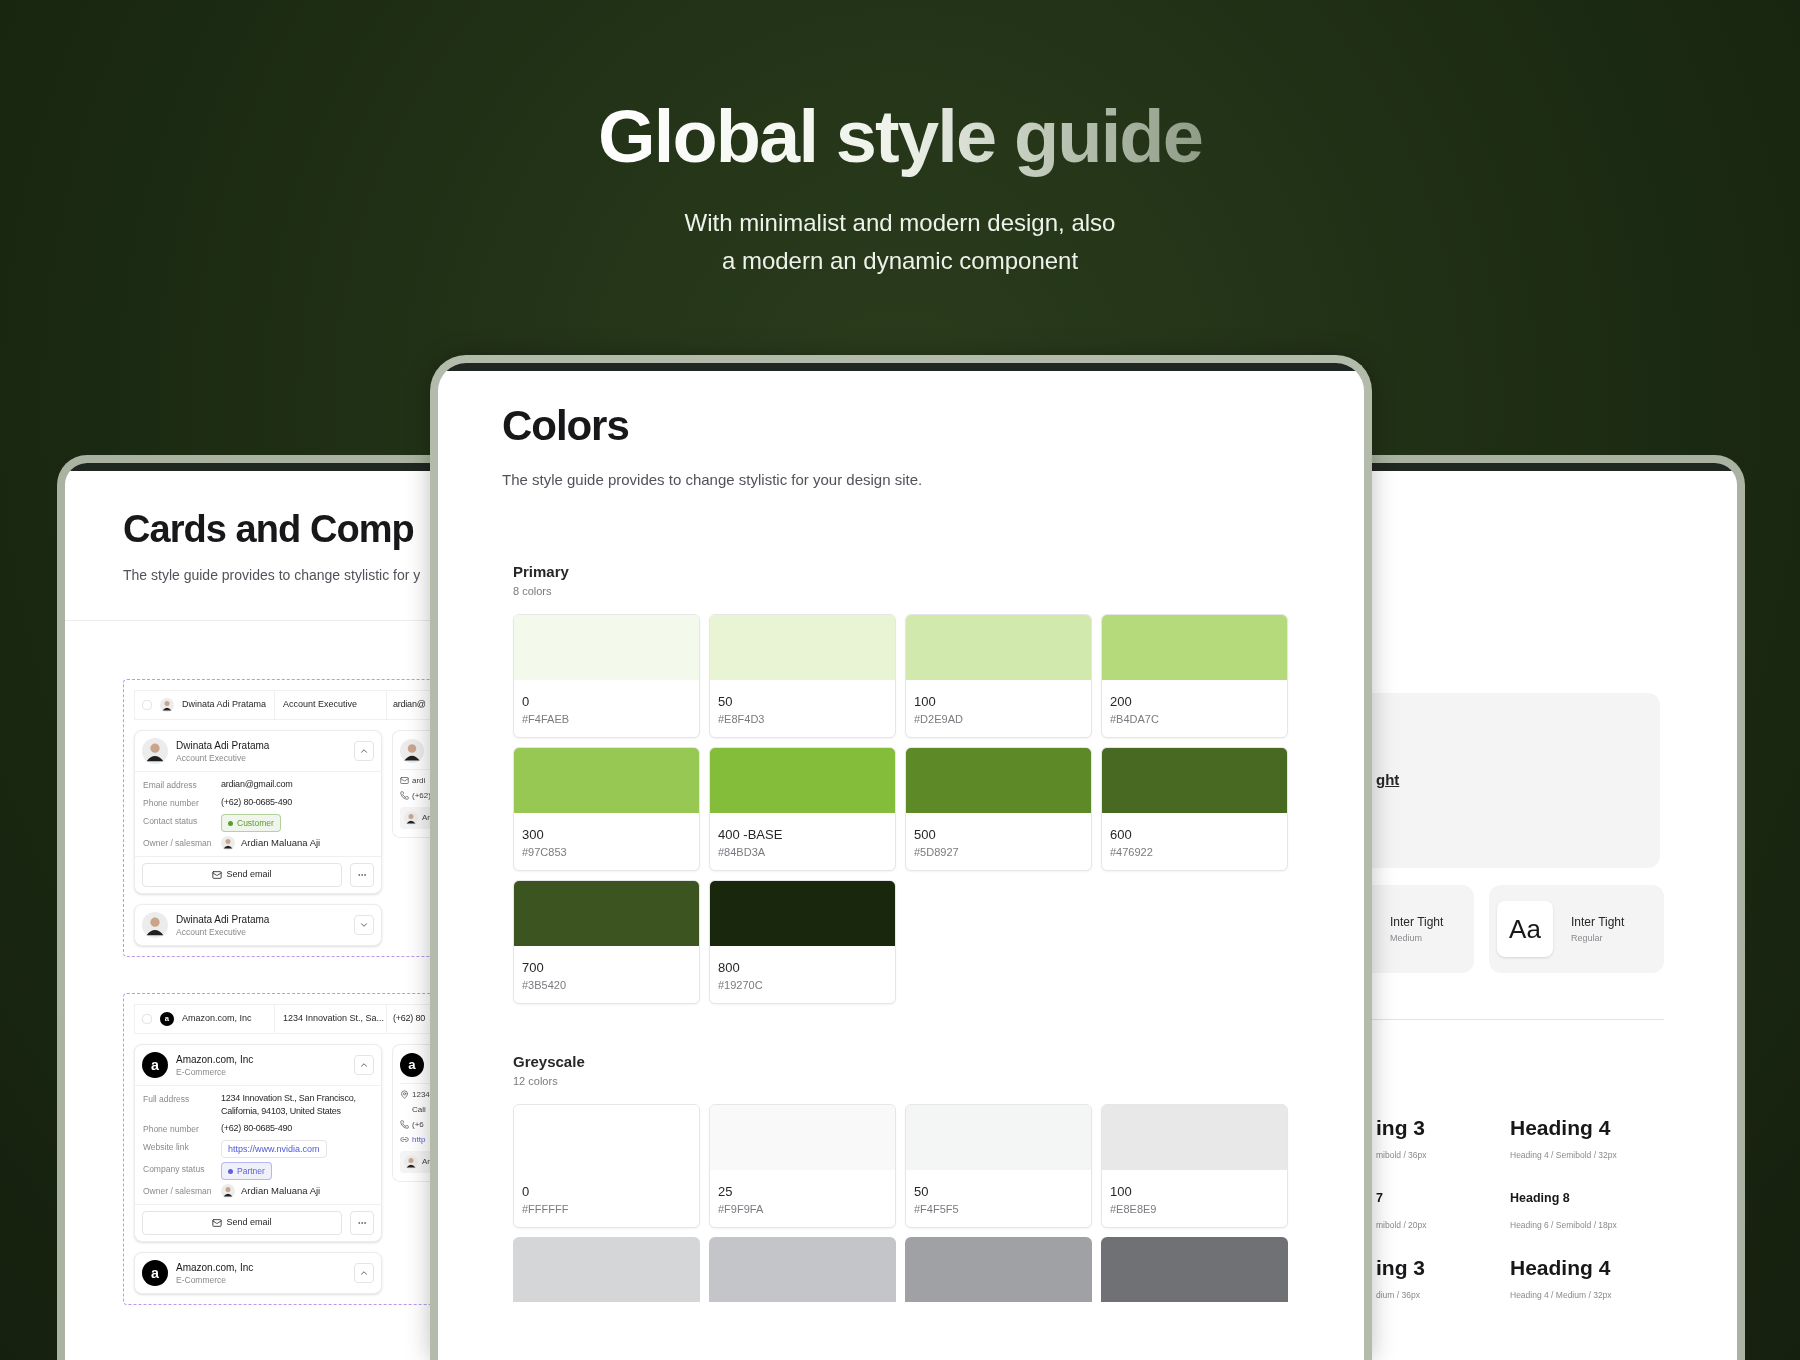 This screenshot has width=1800, height=1360. Describe the element at coordinates (1563, 1155) in the screenshot. I see `heading-spec: Heading 4 / Semibold / 32px` at that location.